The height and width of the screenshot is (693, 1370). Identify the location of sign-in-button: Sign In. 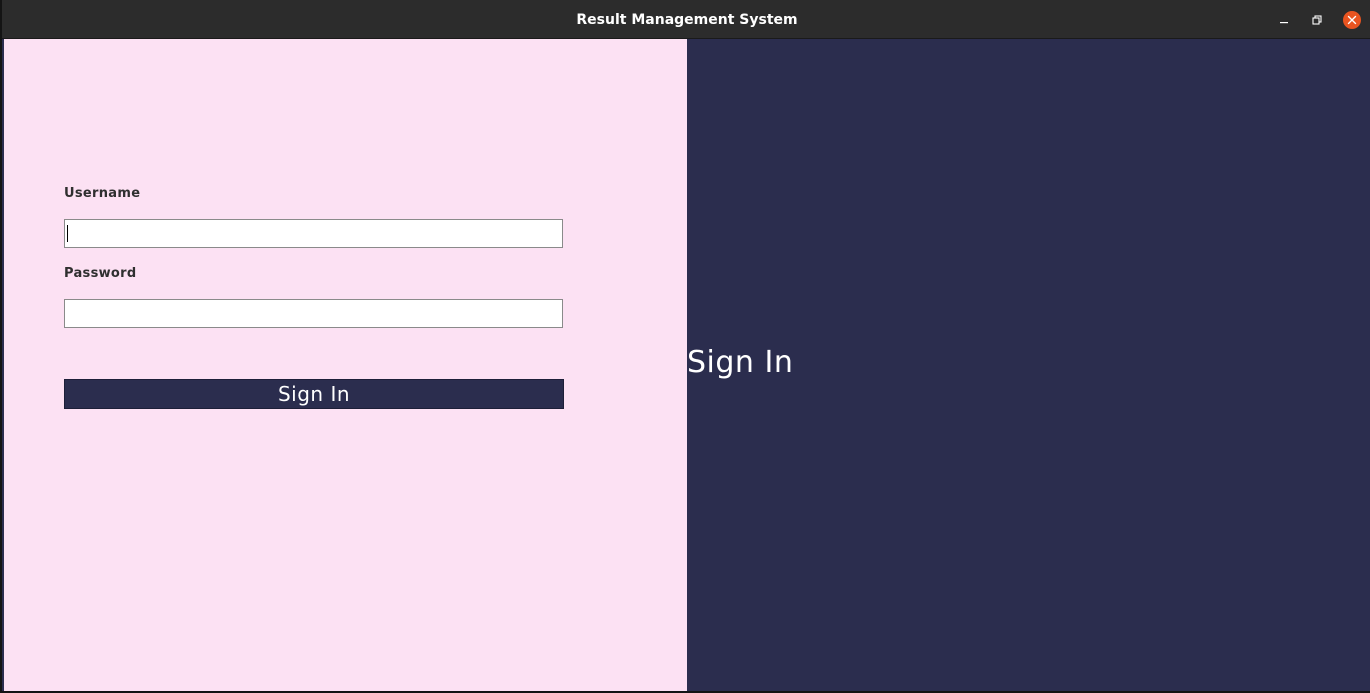
(314, 394).